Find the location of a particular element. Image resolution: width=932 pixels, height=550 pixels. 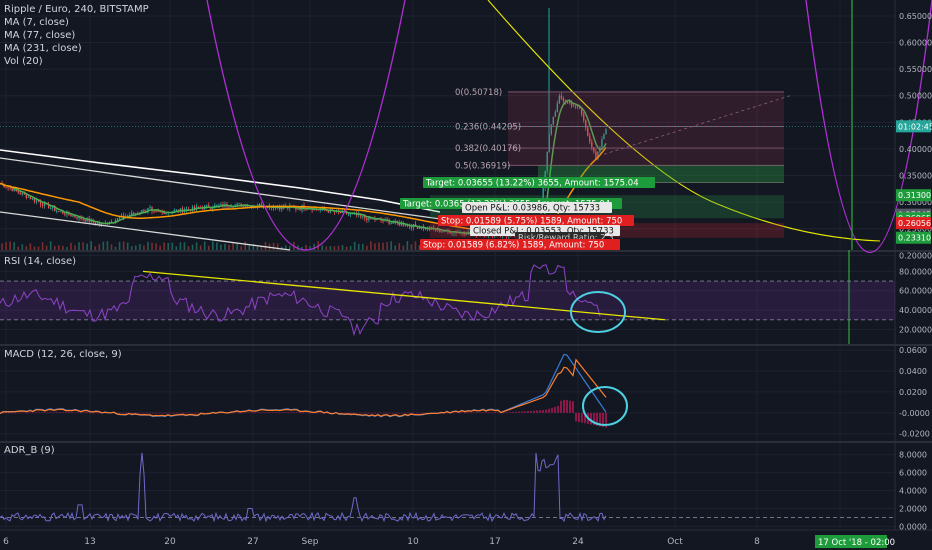

rsi-label: RSI (14, close) is located at coordinates (40, 261).